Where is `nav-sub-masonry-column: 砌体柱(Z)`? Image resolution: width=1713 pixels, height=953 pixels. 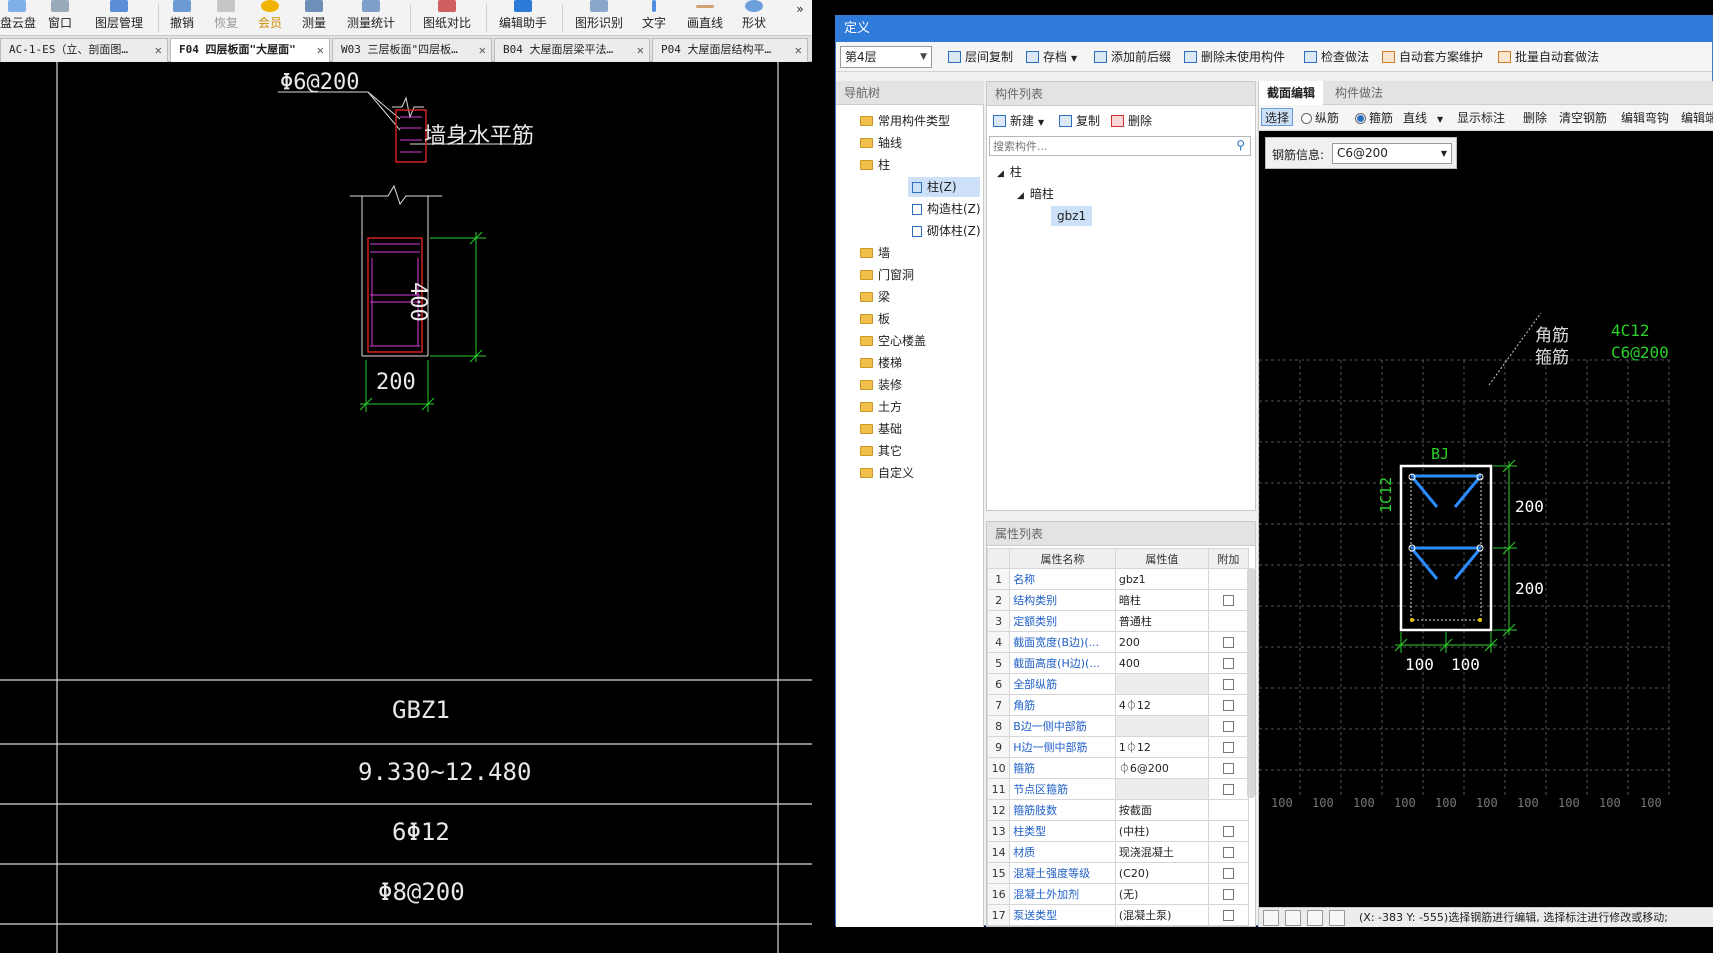 nav-sub-masonry-column: 砌体柱(Z) is located at coordinates (946, 231).